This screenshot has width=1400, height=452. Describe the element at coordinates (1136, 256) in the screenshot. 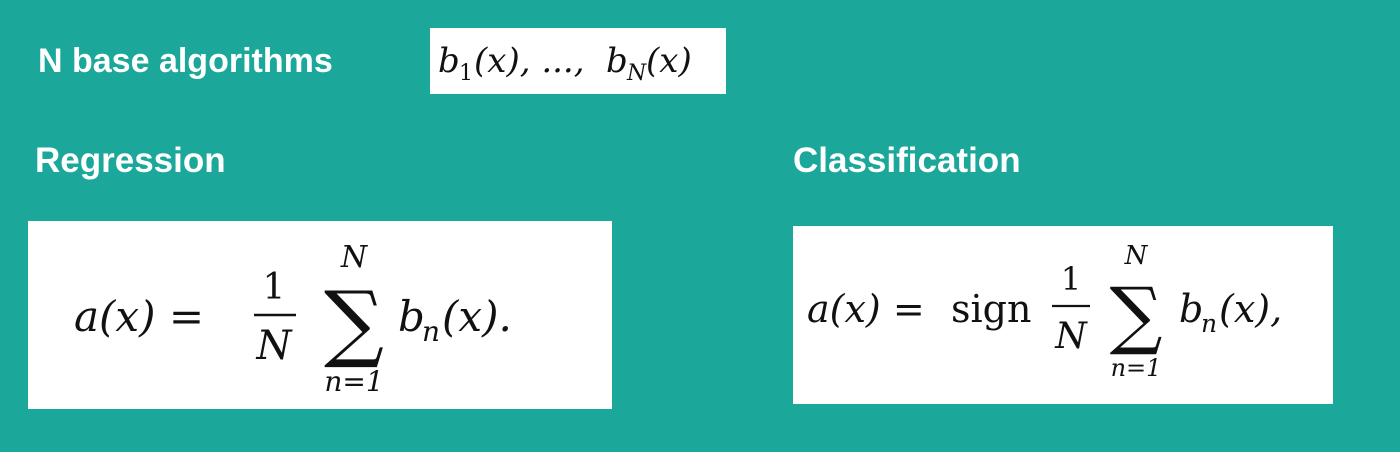

I see `classification-sum-upper: N` at that location.